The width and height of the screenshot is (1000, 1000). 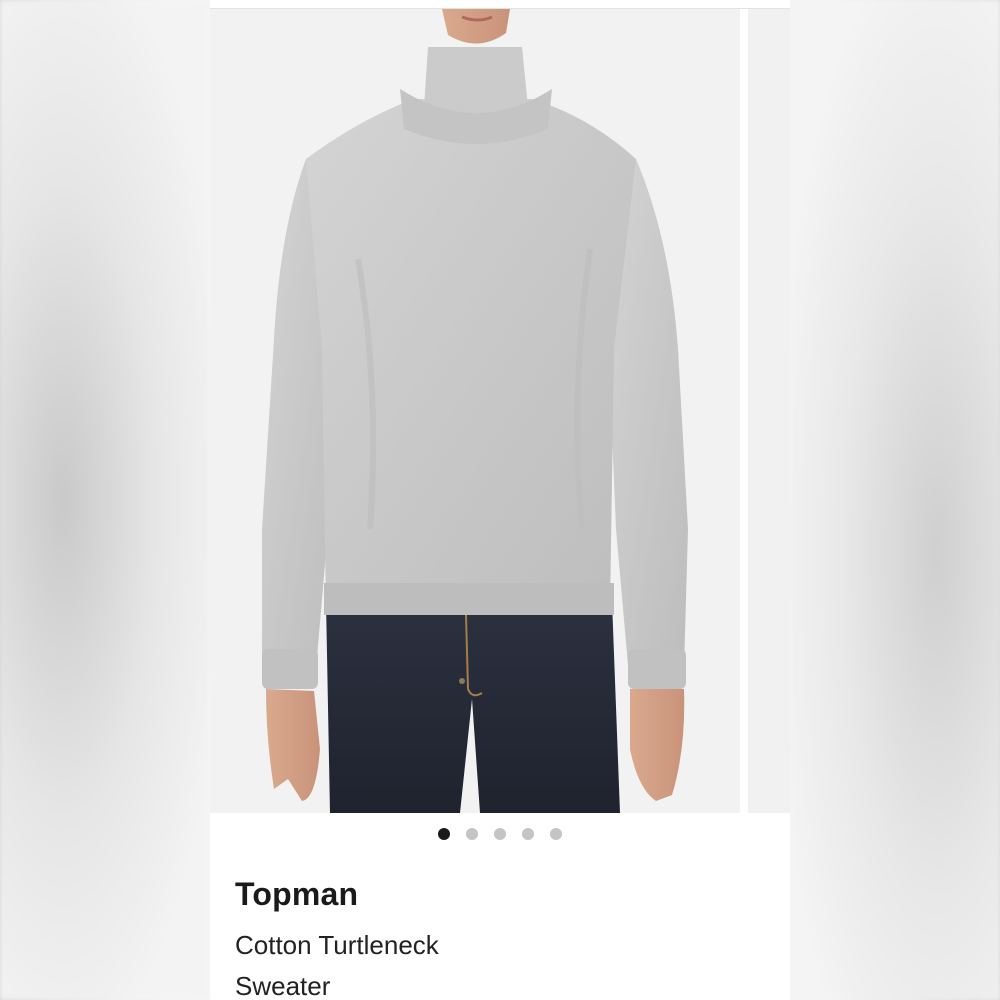 I want to click on carousel-dots, so click(x=500, y=834).